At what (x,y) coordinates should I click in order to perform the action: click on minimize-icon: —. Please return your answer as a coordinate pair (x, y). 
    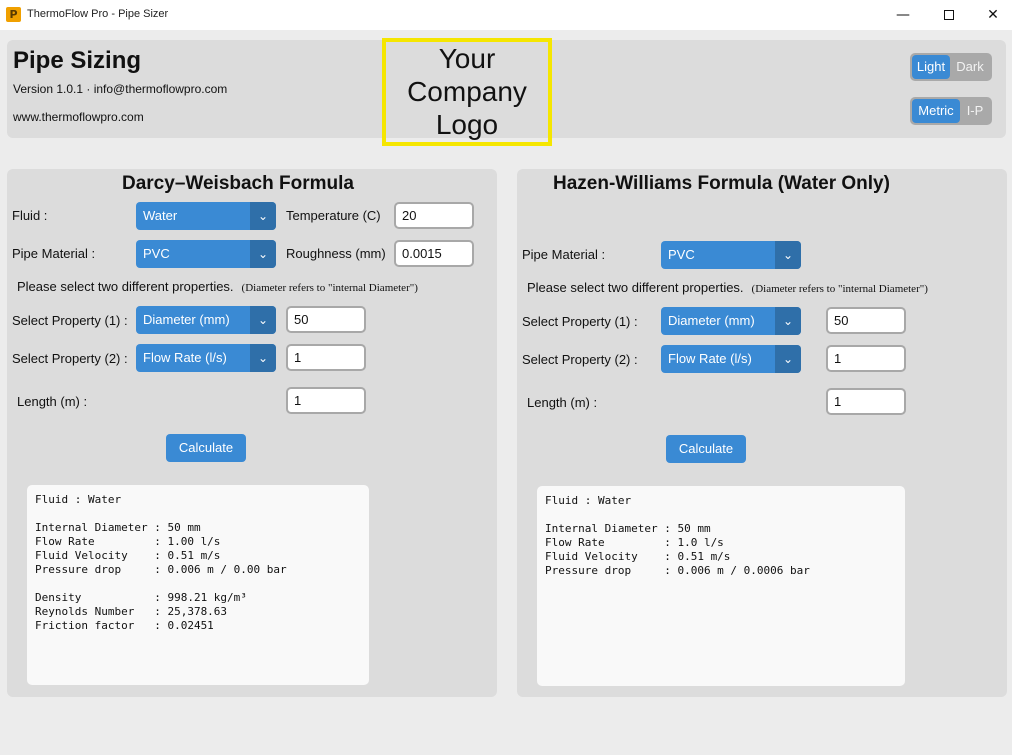
    Looking at the image, I should click on (903, 15).